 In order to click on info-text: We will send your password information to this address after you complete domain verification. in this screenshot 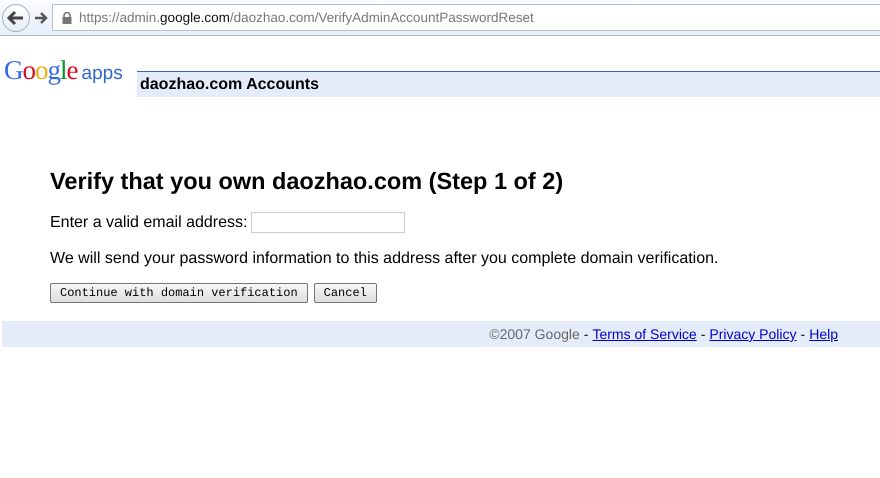, I will do `click(385, 259)`.